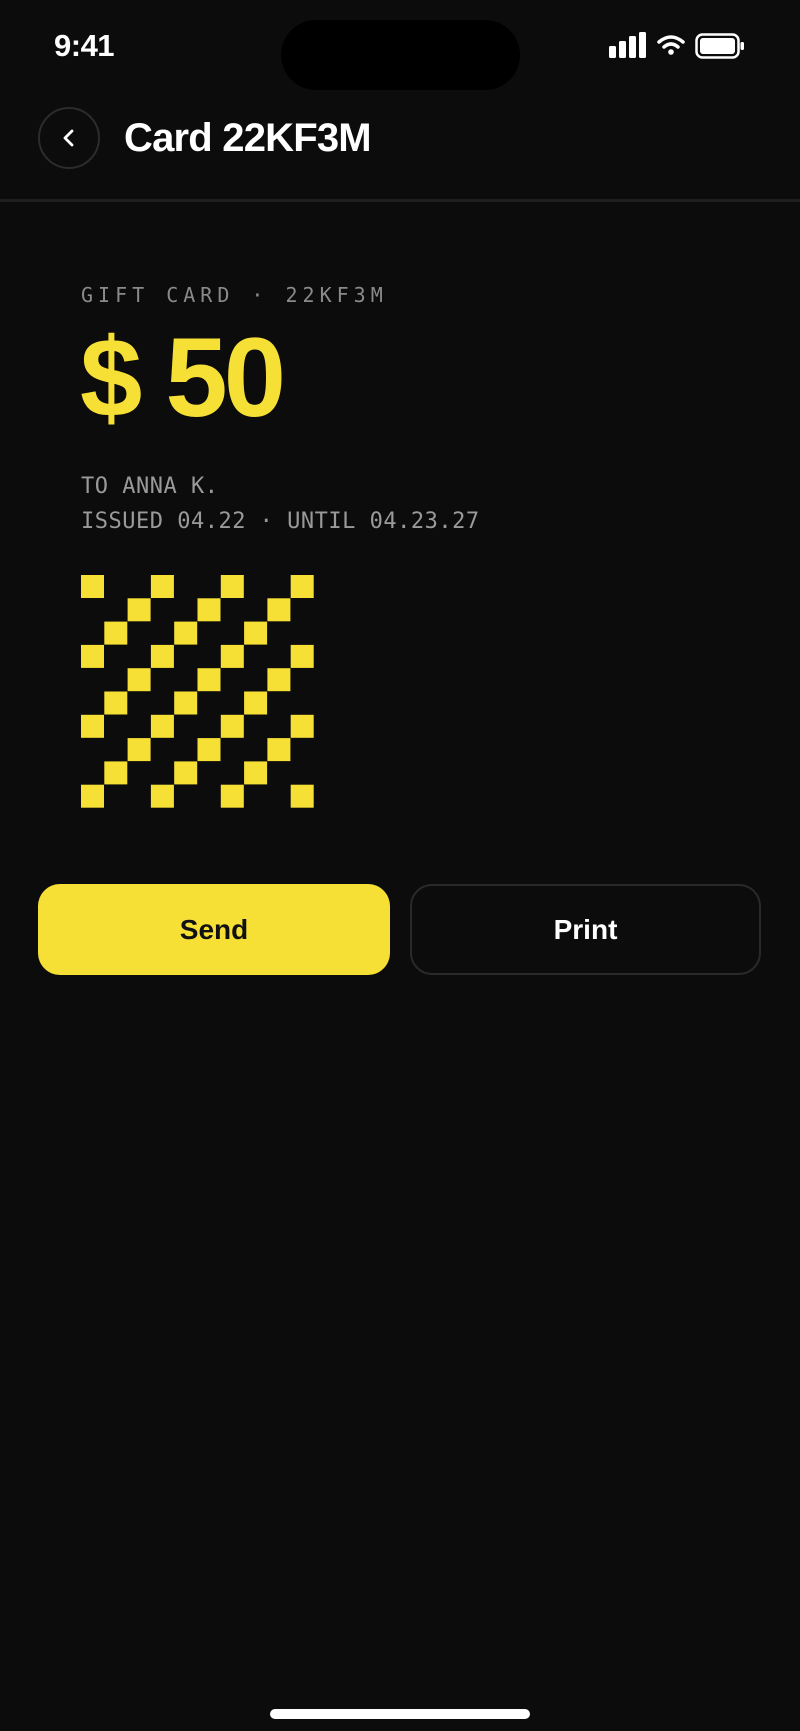 Image resolution: width=800 pixels, height=1731 pixels. I want to click on status-time: 9:41, so click(84, 45).